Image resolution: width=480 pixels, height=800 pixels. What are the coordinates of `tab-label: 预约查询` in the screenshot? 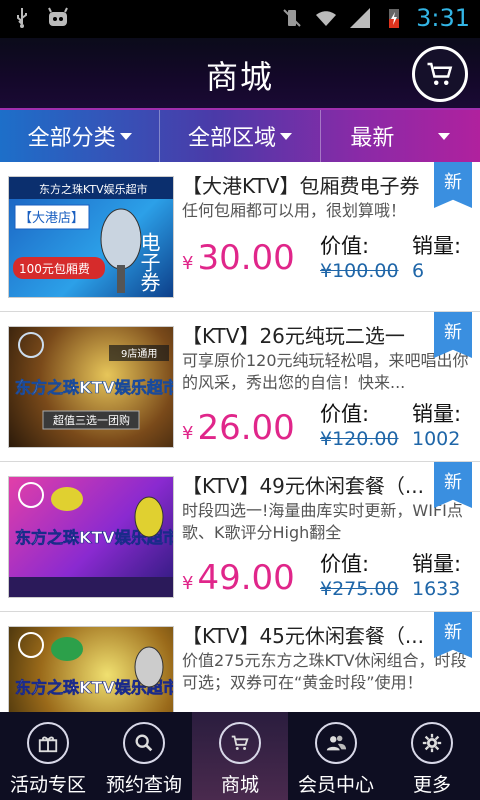 It's located at (143, 785).